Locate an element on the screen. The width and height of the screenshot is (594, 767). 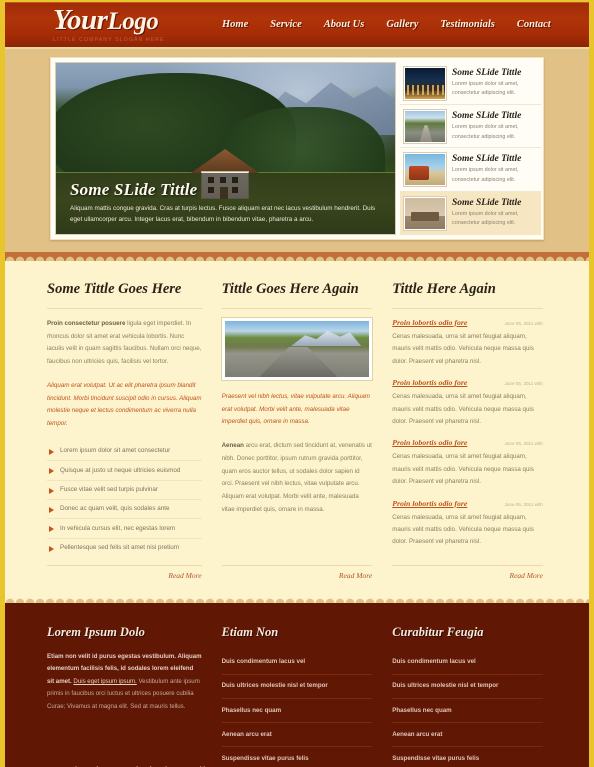
footer-link: Suspendisse vitae purus felis is located at coordinates (467, 757).